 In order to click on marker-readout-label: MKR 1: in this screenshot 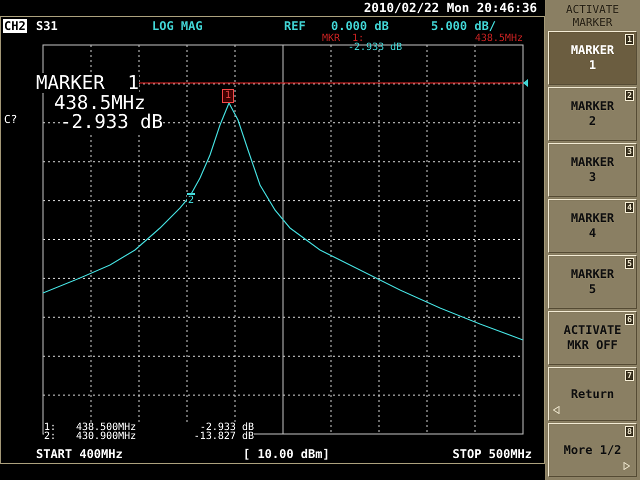, I will do `click(343, 38)`.